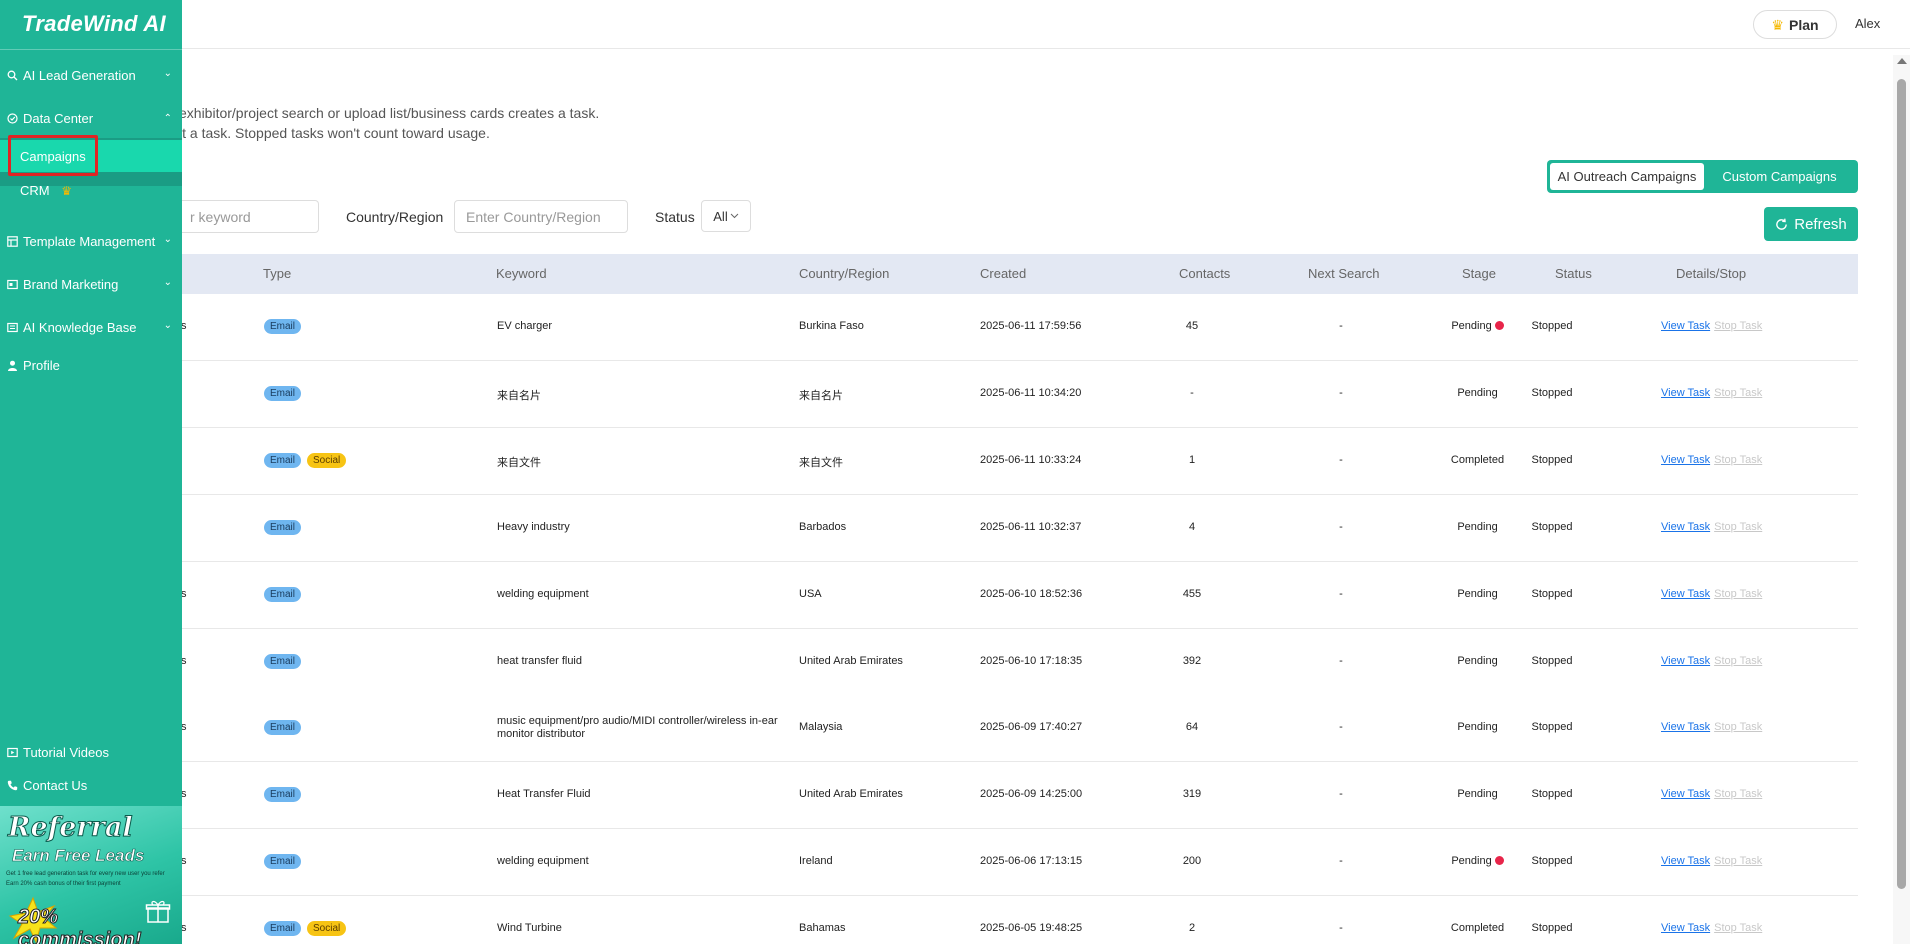 This screenshot has width=1910, height=944. I want to click on sidebar-item-template-management: Template Management ⌄, so click(91, 241).